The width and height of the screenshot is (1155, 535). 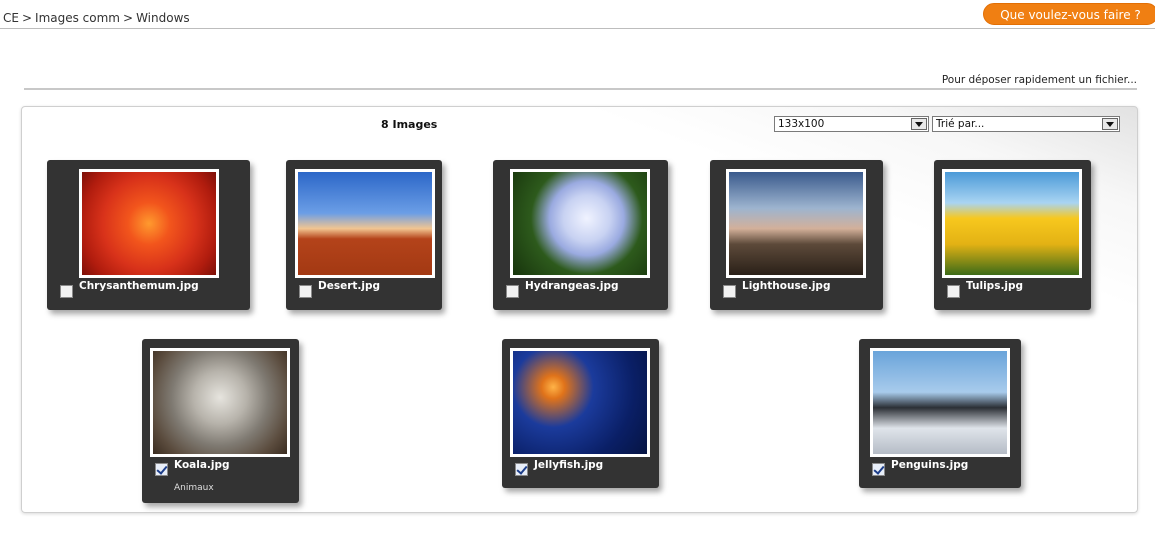 What do you see at coordinates (1069, 14) in the screenshot?
I see `actions-menu-button: Que voulez-vous faire ?` at bounding box center [1069, 14].